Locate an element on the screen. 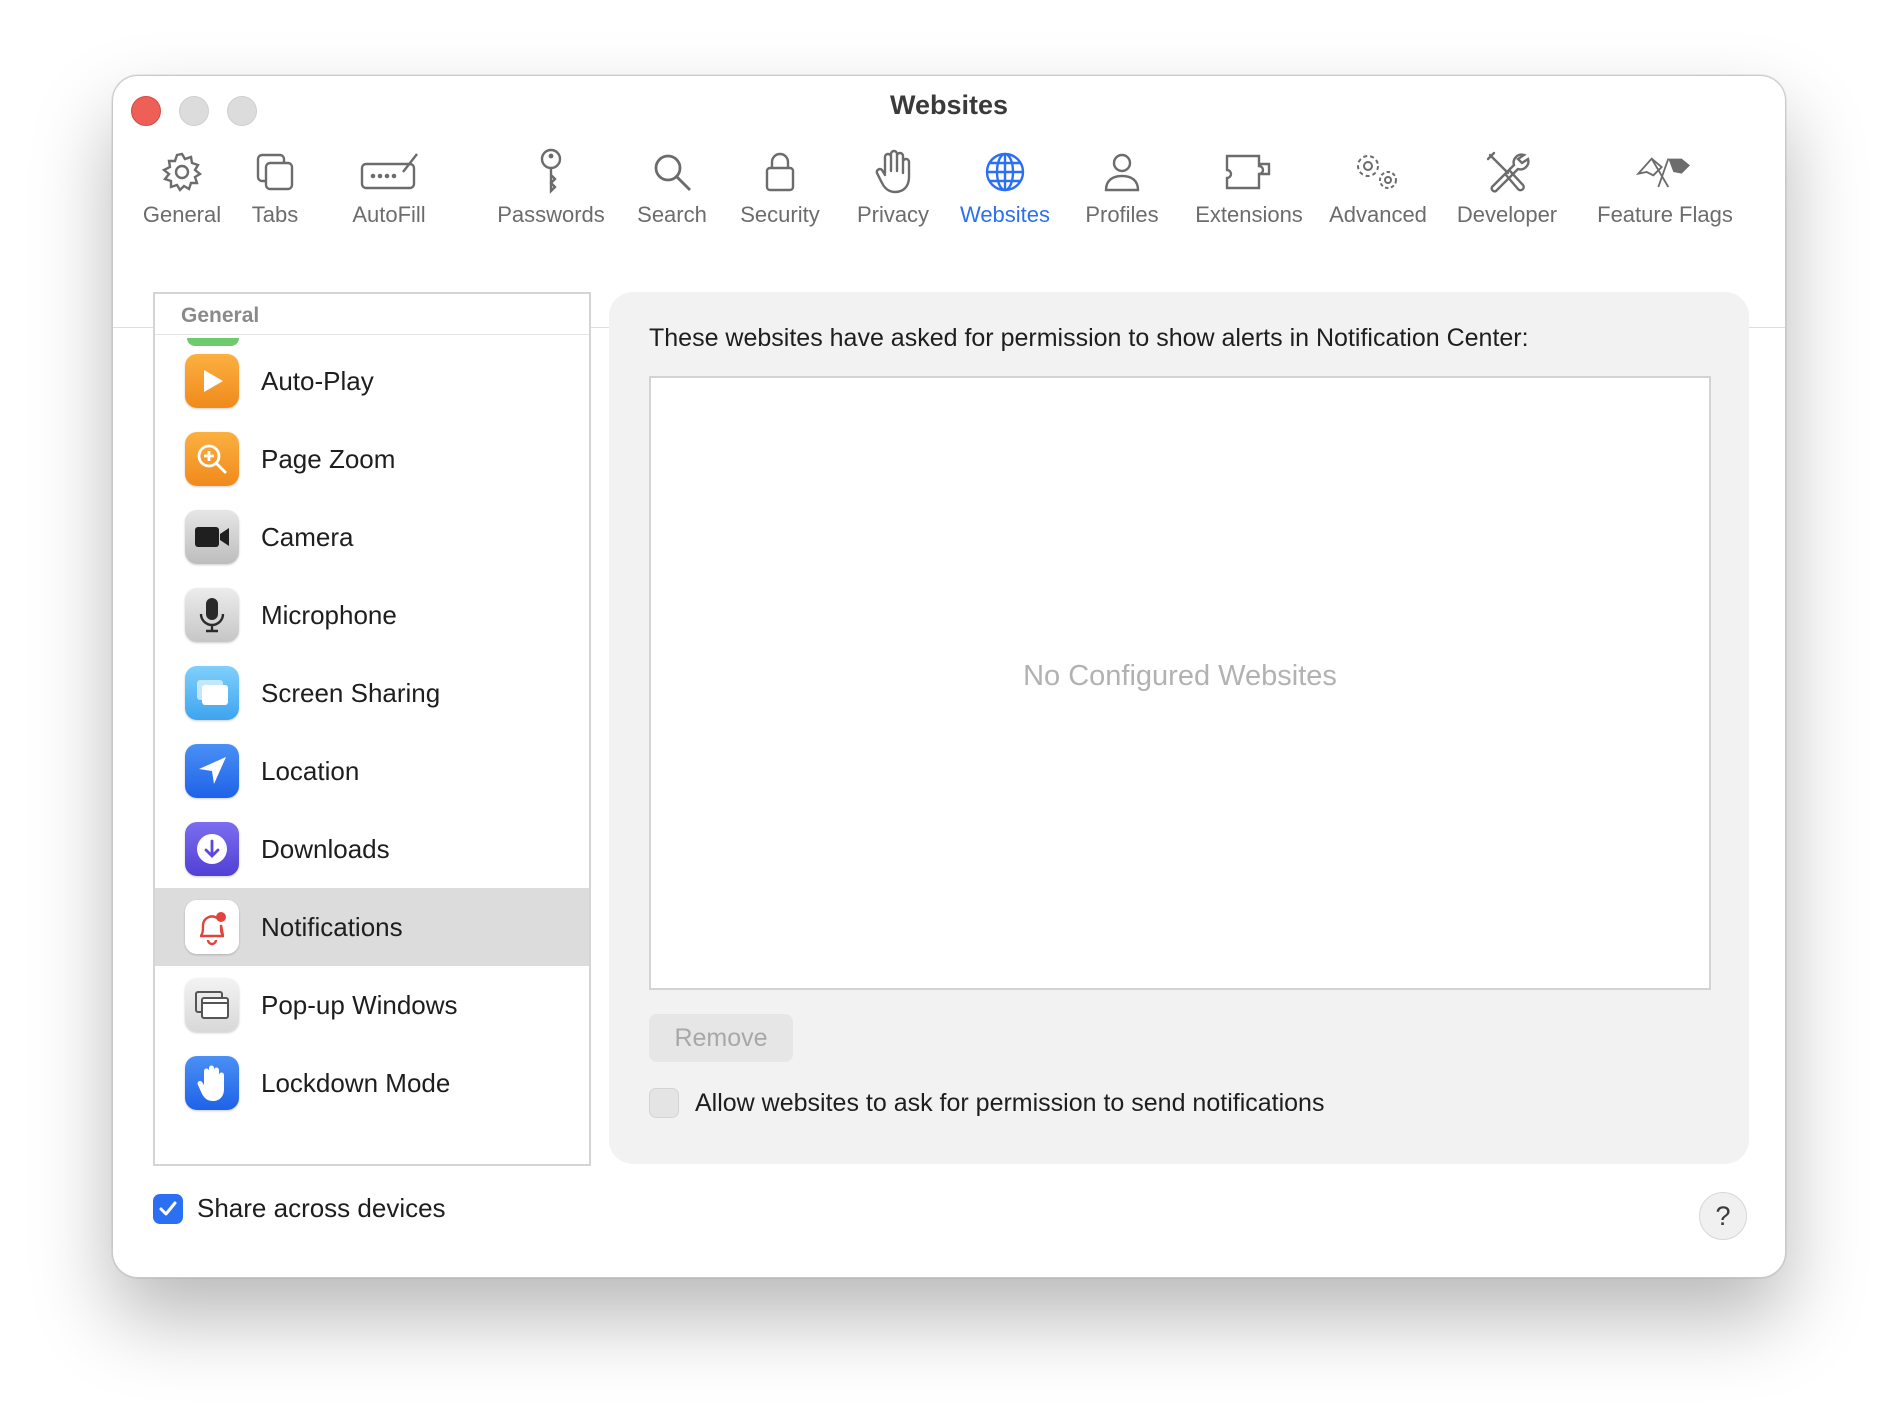  remove-button: Remove is located at coordinates (721, 1038).